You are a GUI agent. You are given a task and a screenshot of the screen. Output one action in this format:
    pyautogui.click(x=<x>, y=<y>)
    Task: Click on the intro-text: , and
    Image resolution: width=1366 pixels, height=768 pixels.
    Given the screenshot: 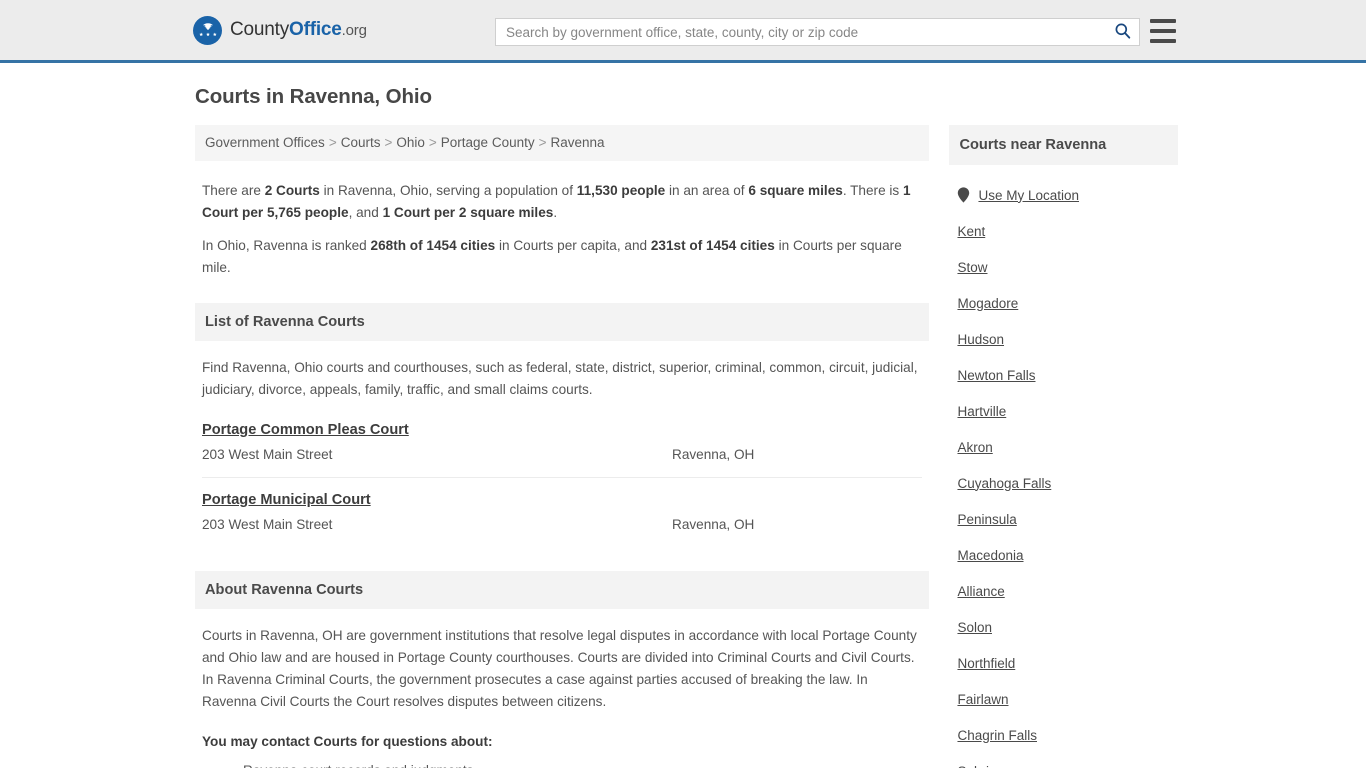 What is the action you would take?
    pyautogui.click(x=365, y=212)
    